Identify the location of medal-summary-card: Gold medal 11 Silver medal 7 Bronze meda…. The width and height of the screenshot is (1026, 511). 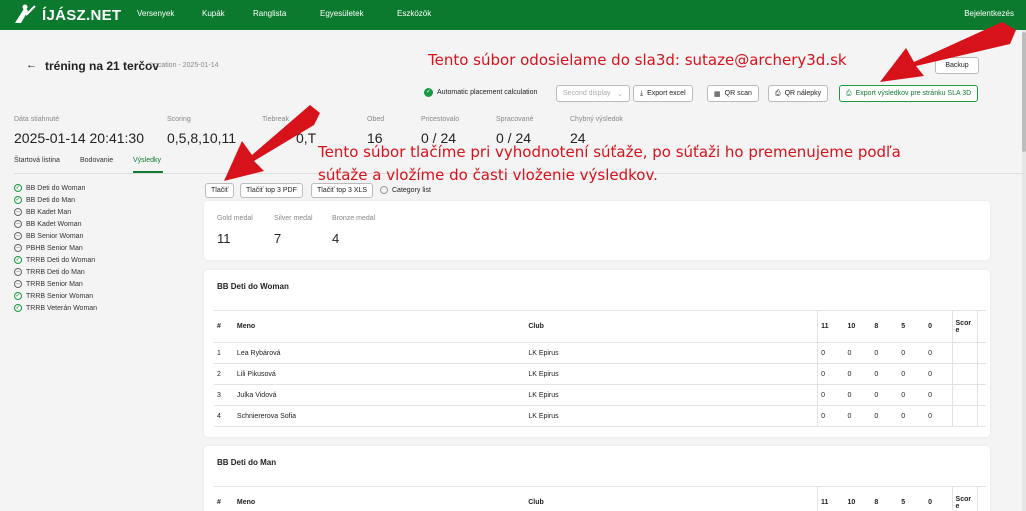
(597, 230).